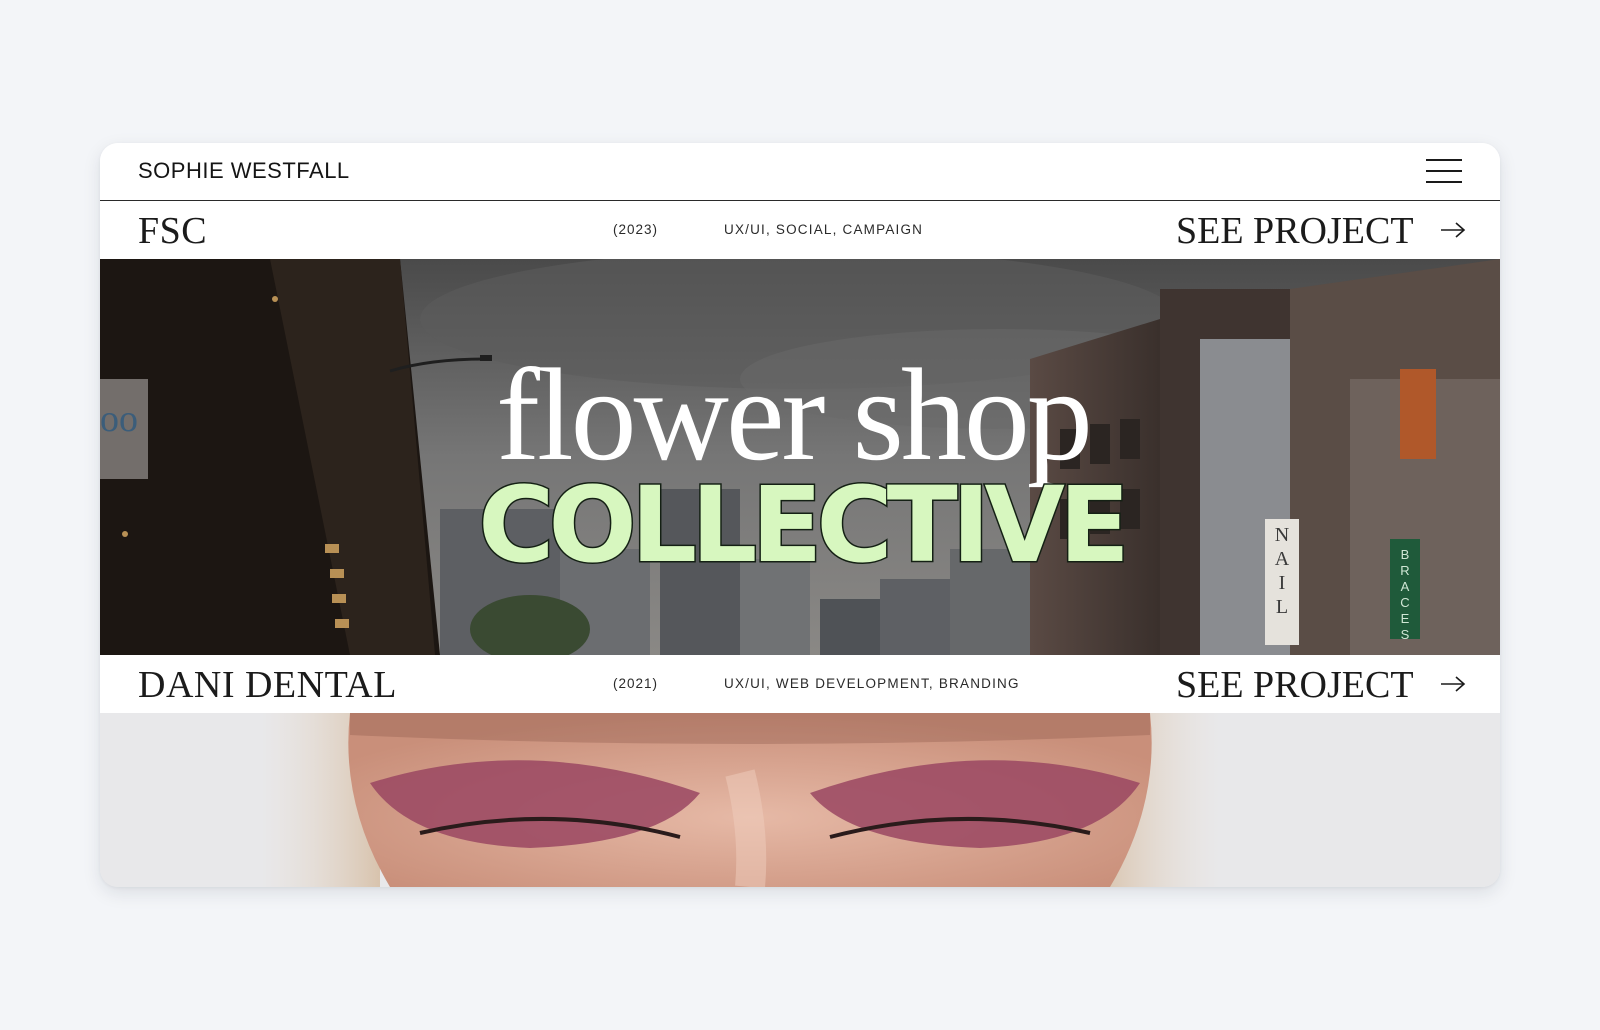 Image resolution: width=1600 pixels, height=1030 pixels. I want to click on hero-subtitle: COLLECTIVE, so click(801, 528).